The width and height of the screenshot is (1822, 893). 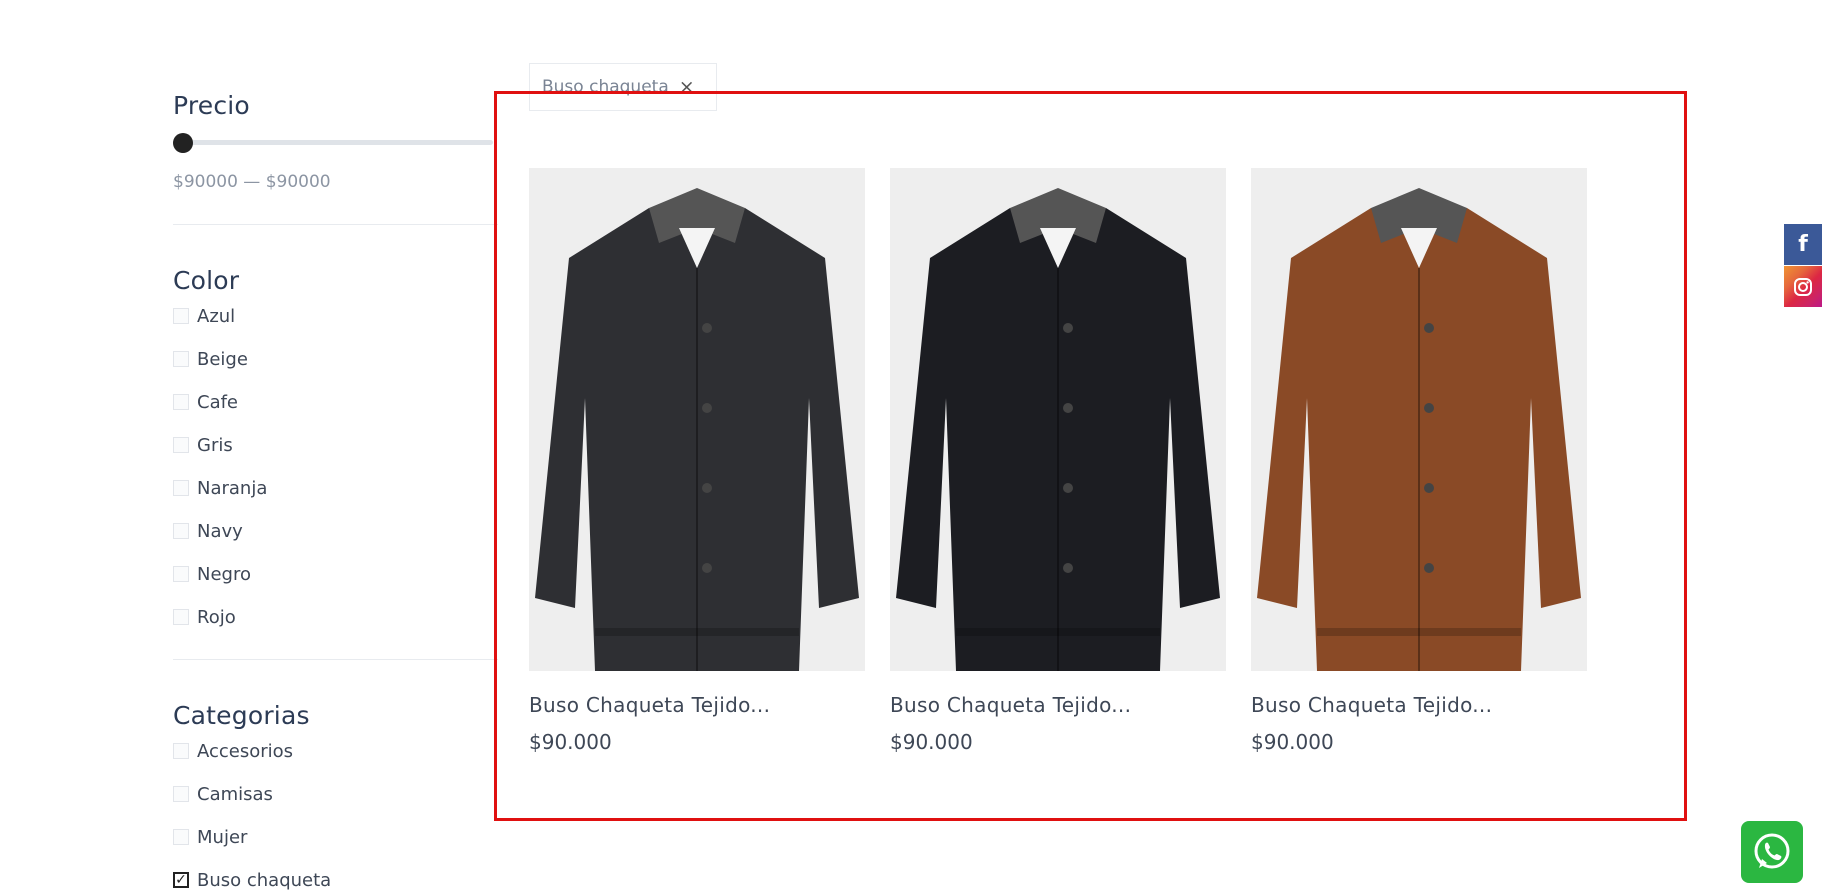 I want to click on category-option-label: Mujer, so click(x=222, y=837).